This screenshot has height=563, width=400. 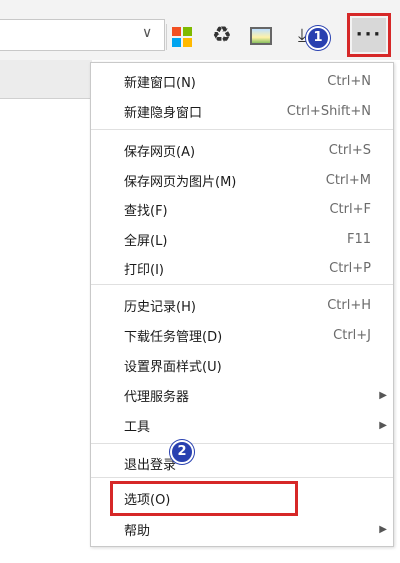 What do you see at coordinates (137, 427) in the screenshot?
I see `menu-item-label: 工具` at bounding box center [137, 427].